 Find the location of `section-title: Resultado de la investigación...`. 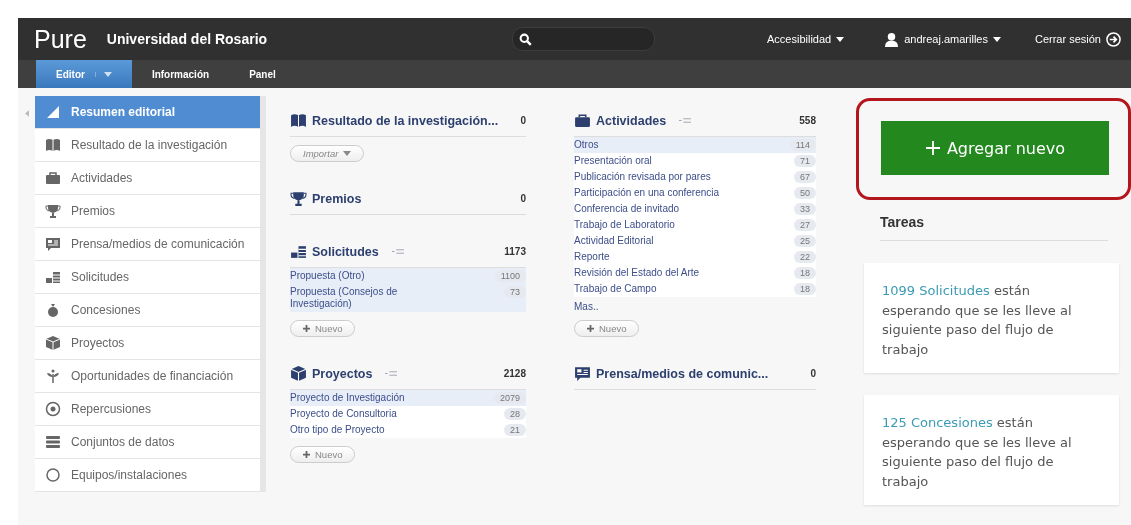

section-title: Resultado de la investigación... is located at coordinates (405, 120).